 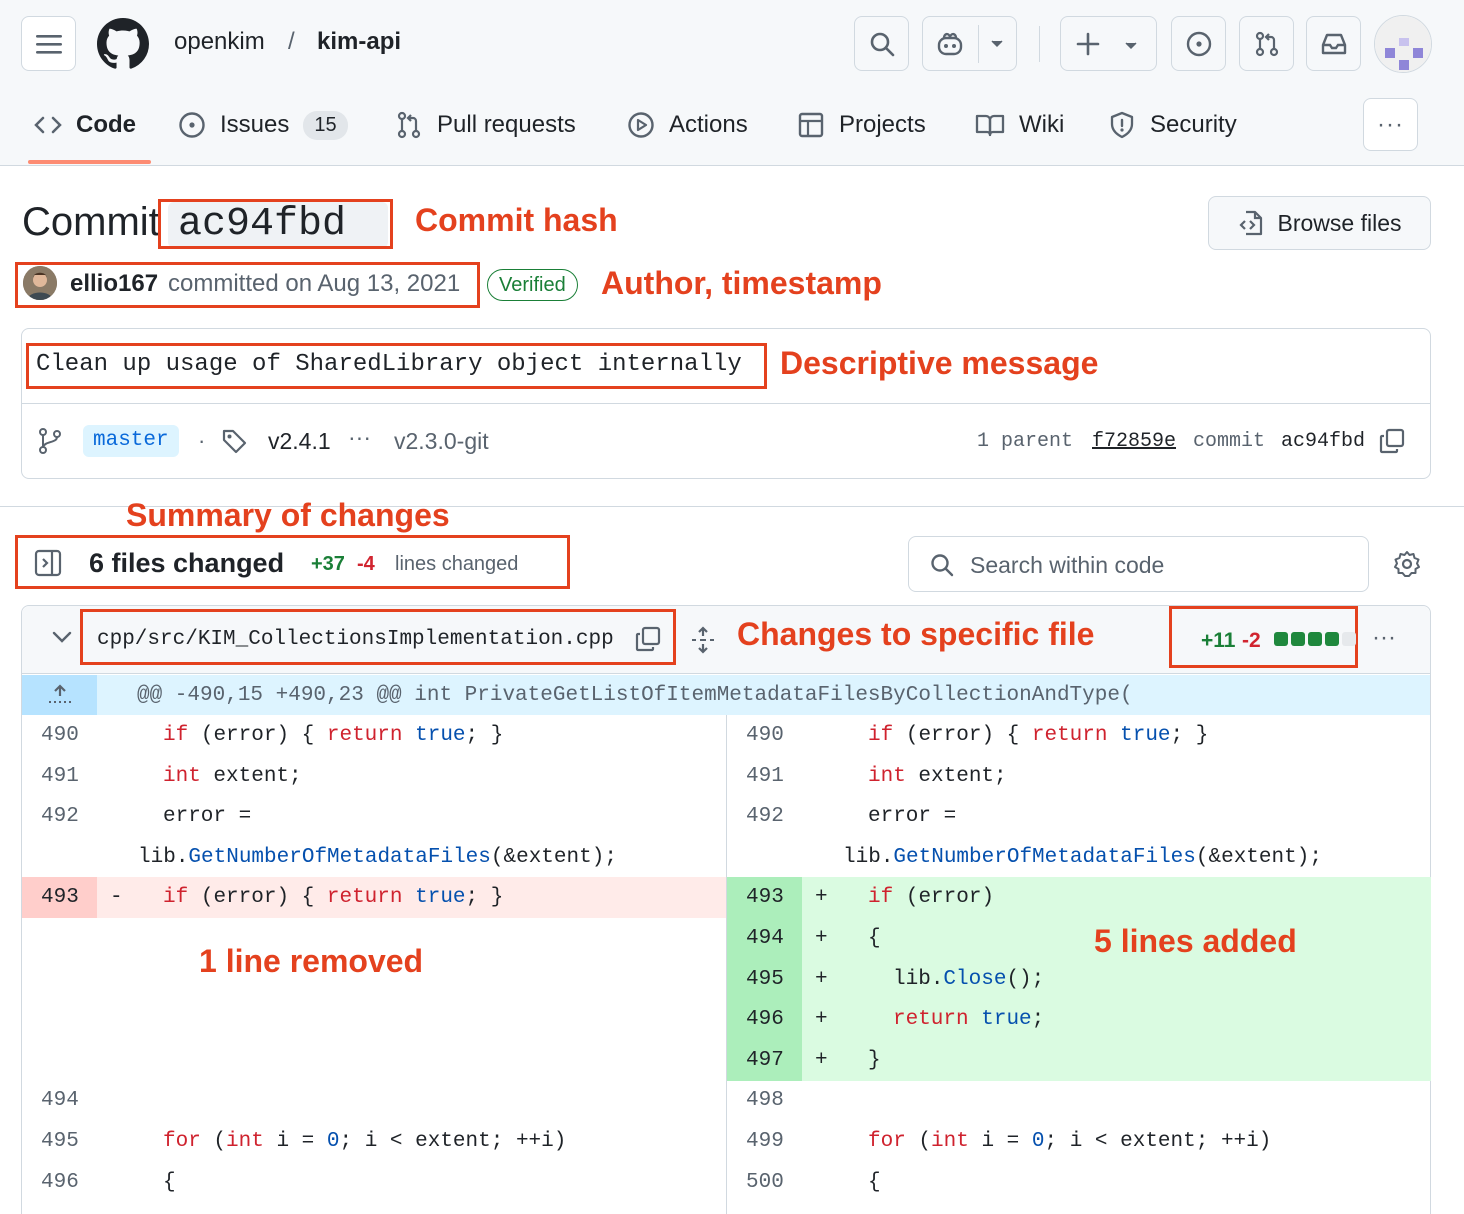 What do you see at coordinates (687, 125) in the screenshot?
I see `tab-actions: Actions` at bounding box center [687, 125].